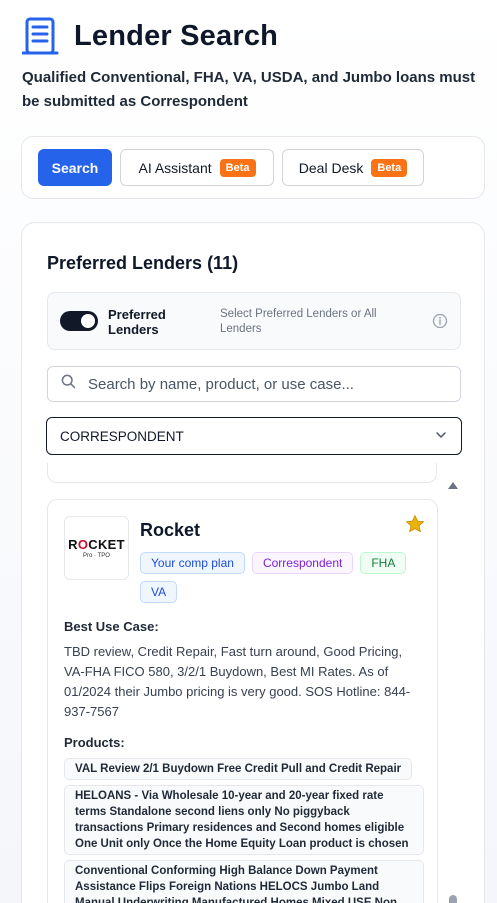 This screenshot has width=497, height=903. What do you see at coordinates (170, 530) in the screenshot?
I see `lender-name: Rocket` at bounding box center [170, 530].